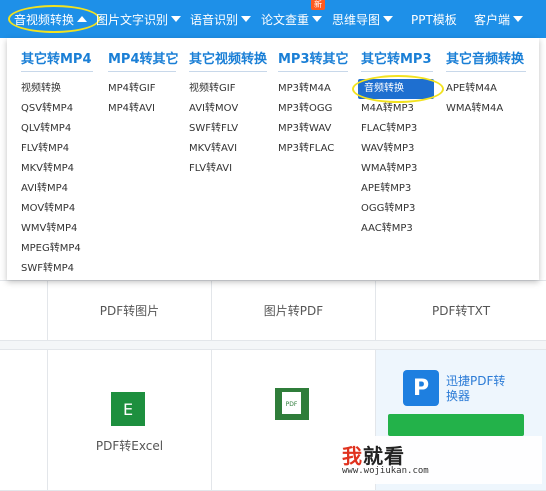 This screenshot has height=491, width=546. I want to click on column-title: MP4转其它, so click(143, 60).